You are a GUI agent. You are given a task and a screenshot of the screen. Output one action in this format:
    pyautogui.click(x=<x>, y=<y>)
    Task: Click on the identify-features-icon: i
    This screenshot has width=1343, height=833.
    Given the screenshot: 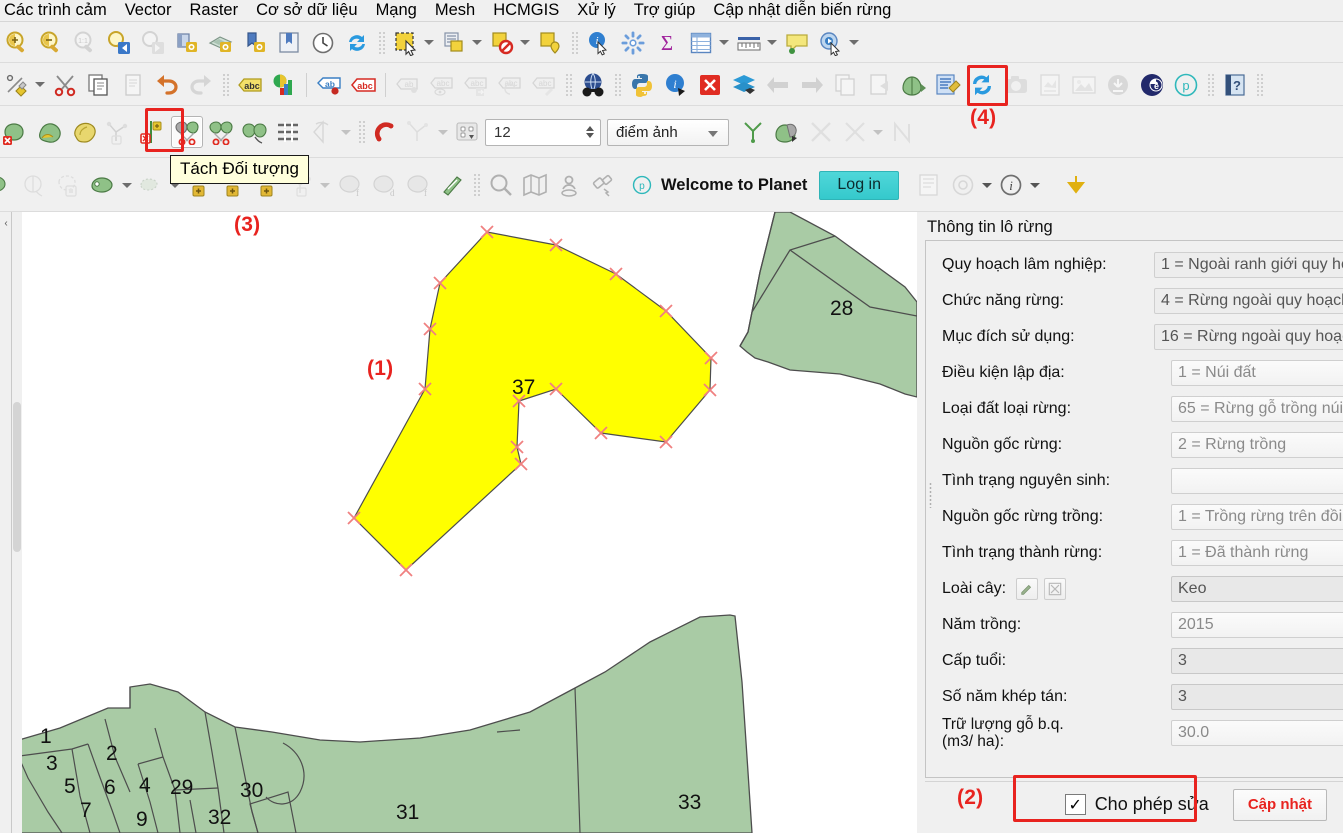 What is the action you would take?
    pyautogui.click(x=599, y=43)
    